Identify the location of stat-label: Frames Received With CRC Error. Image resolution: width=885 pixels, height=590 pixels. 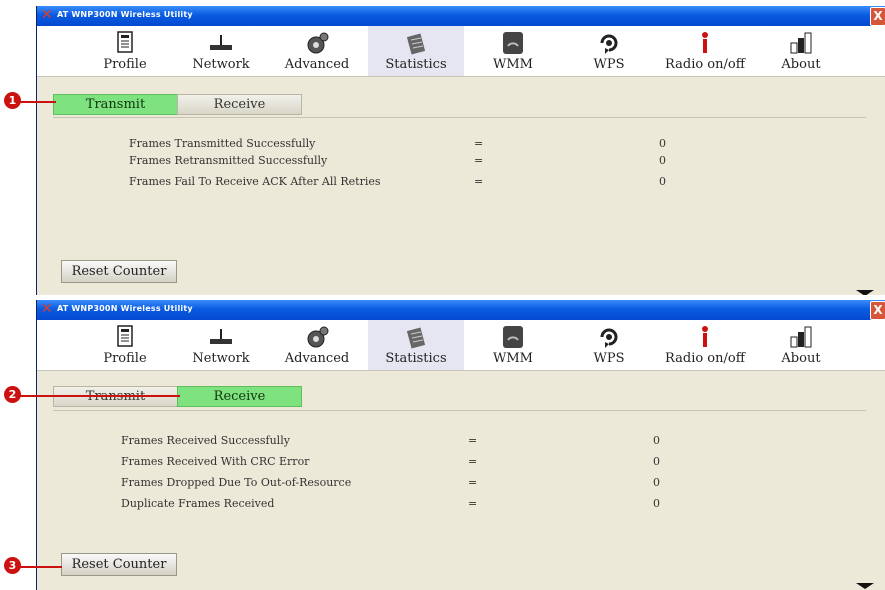
(215, 461).